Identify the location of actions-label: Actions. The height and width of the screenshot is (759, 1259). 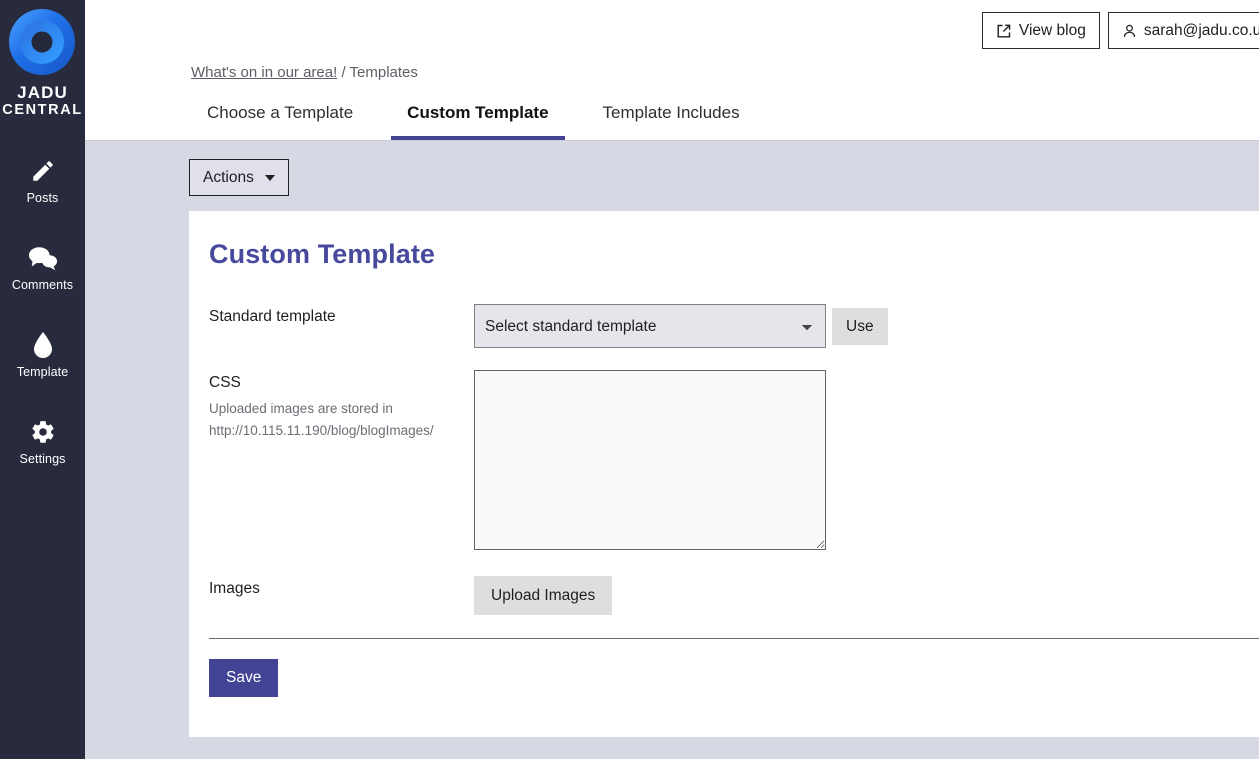
(228, 177).